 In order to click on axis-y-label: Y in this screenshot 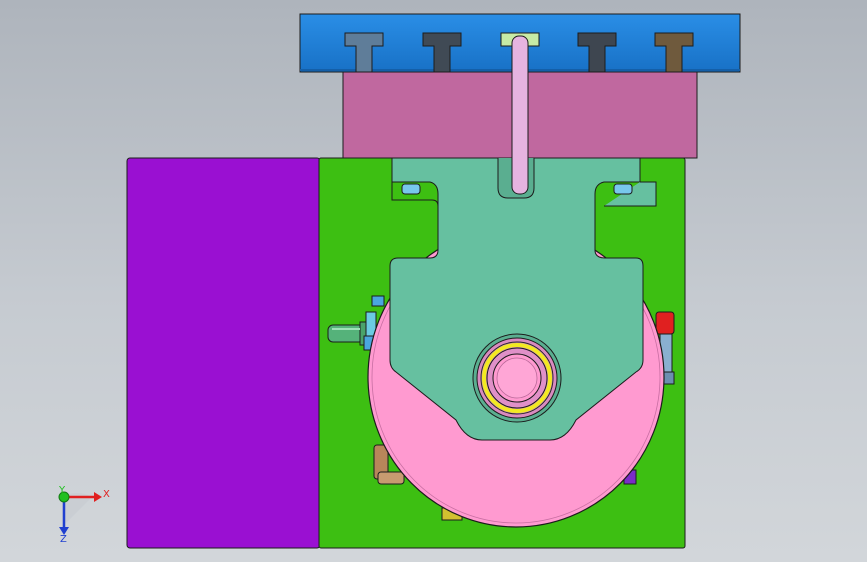, I will do `click(62, 490)`.